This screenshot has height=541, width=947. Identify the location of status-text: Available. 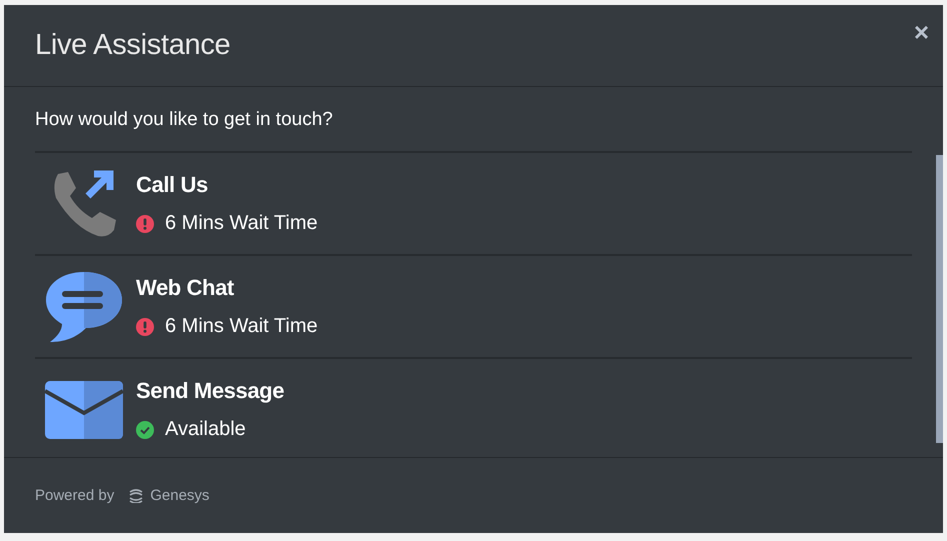
(205, 429).